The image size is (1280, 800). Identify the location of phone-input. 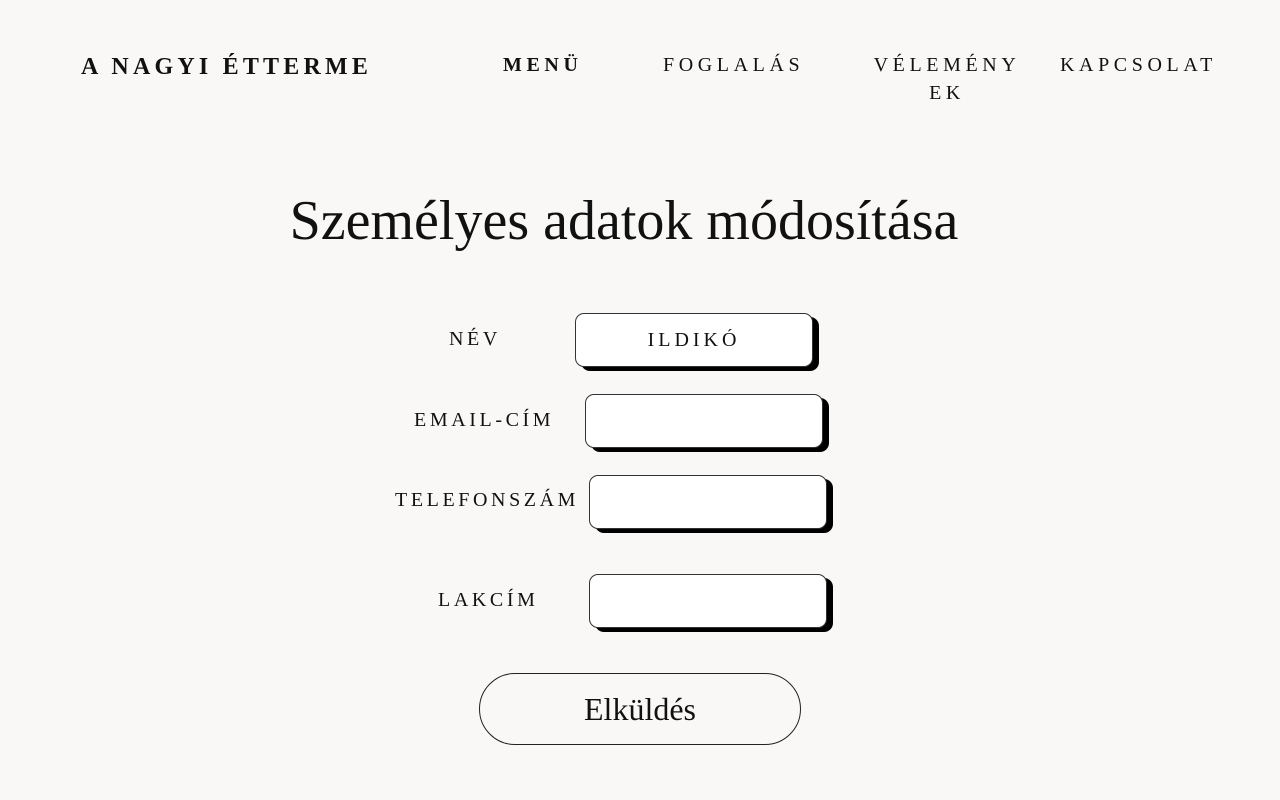
(708, 502).